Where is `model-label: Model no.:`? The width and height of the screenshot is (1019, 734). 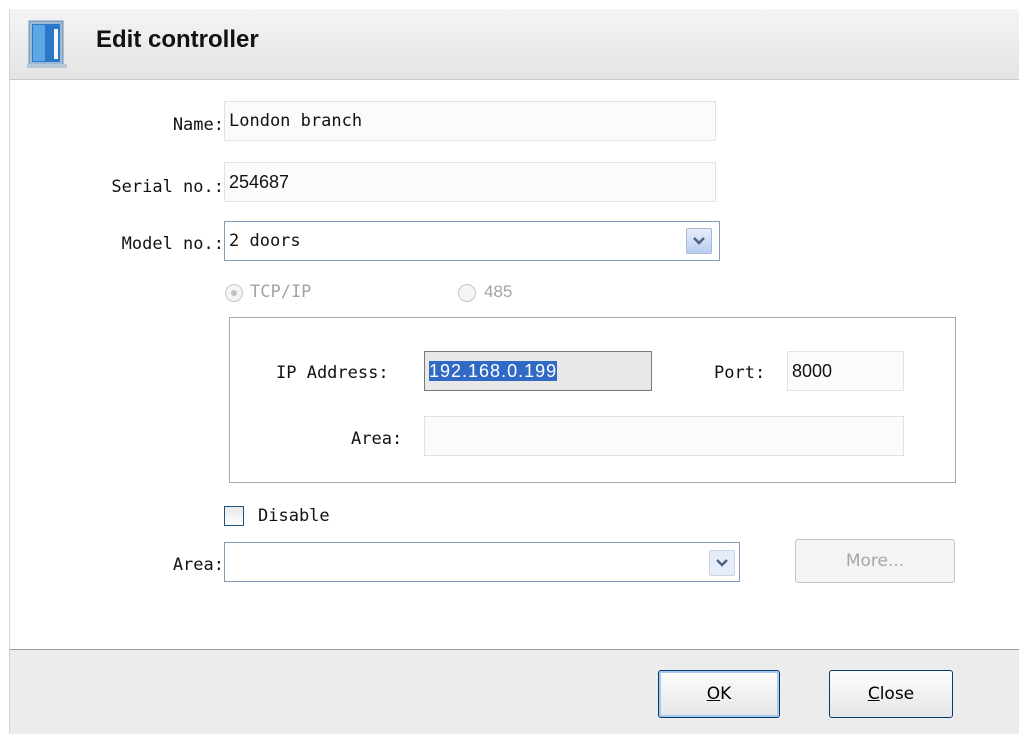
model-label: Model no.: is located at coordinates (172, 244).